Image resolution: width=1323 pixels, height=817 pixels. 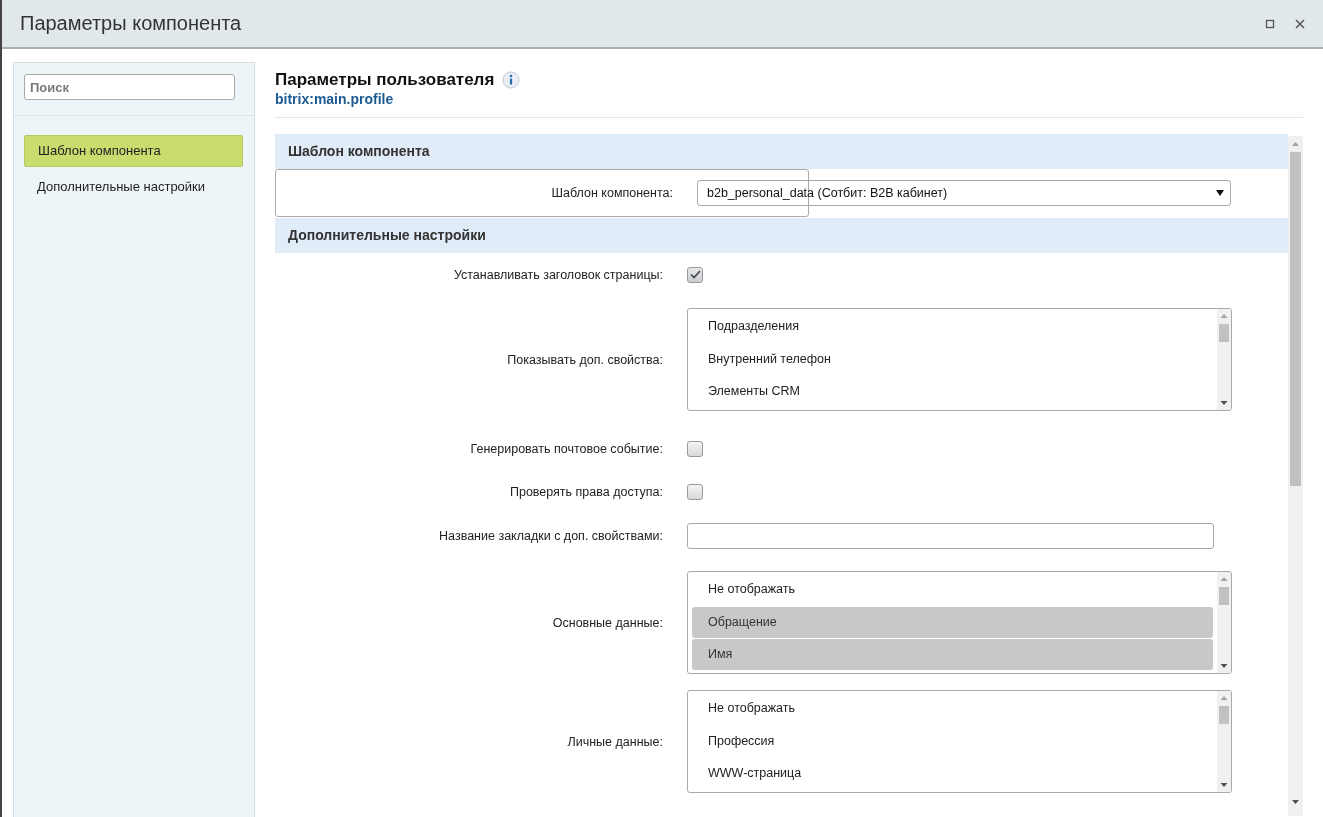 What do you see at coordinates (511, 80) in the screenshot?
I see `info-icon` at bounding box center [511, 80].